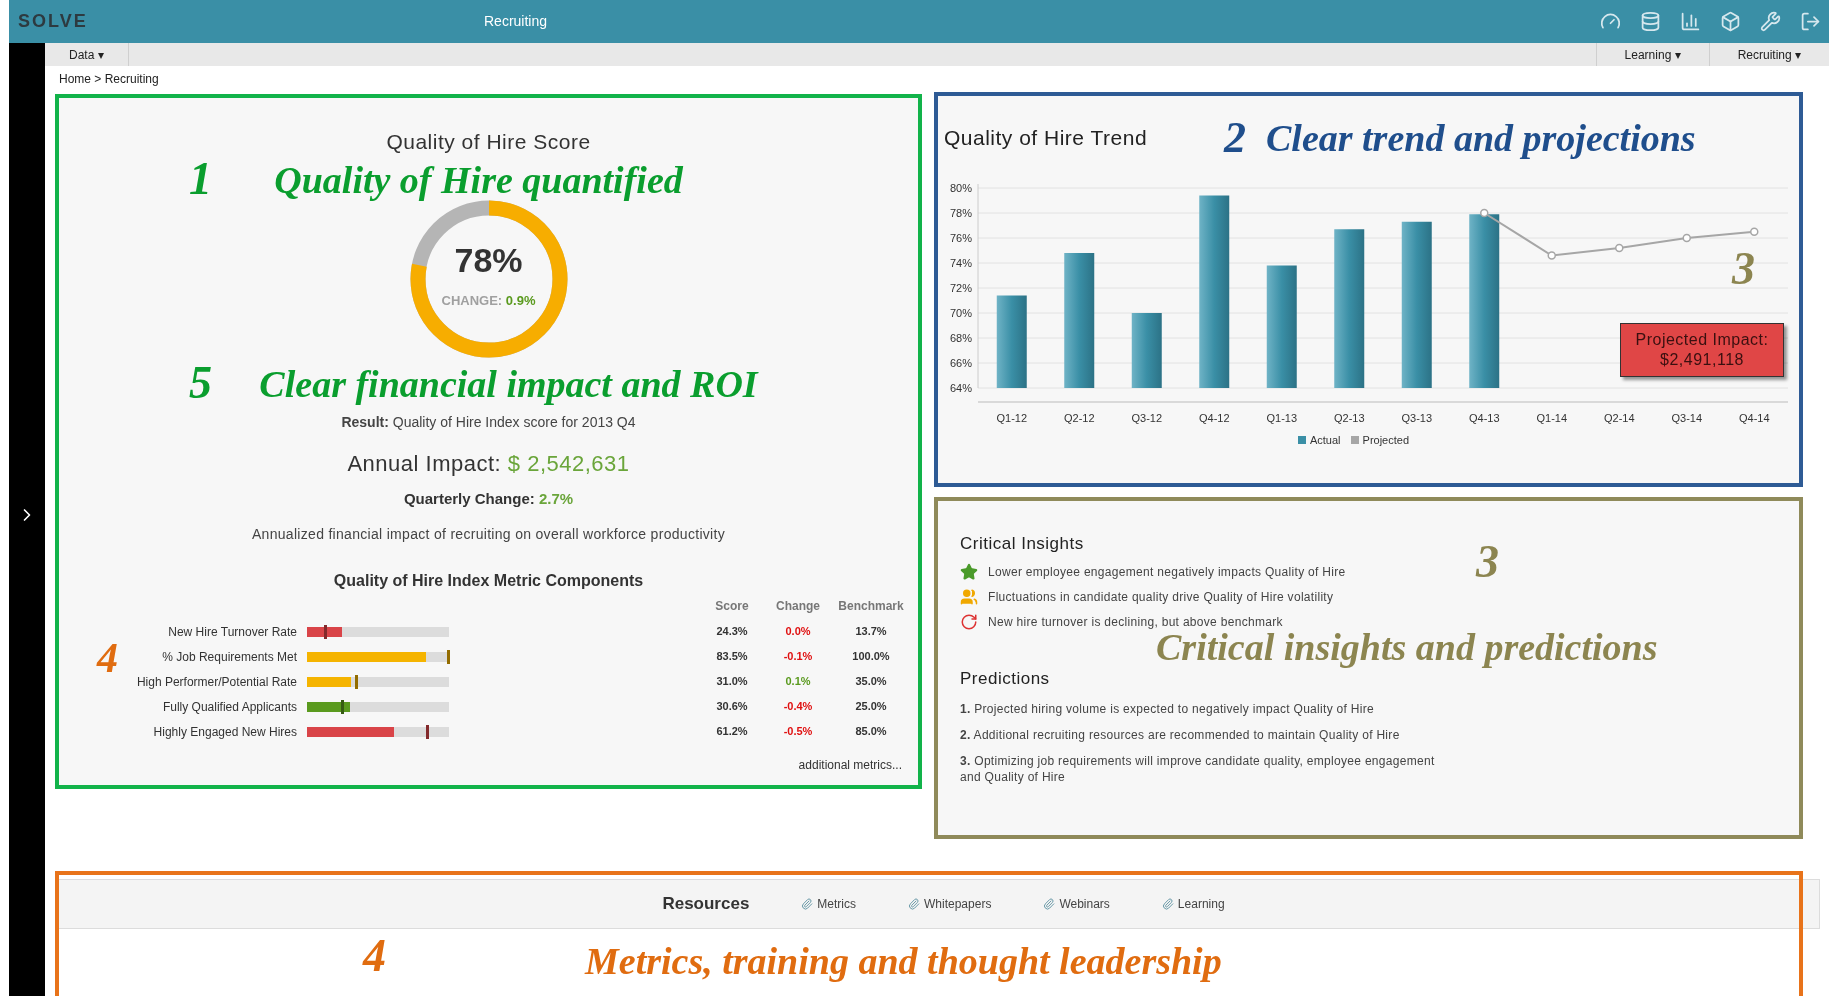  I want to click on y-axis-label: 74%, so click(960, 263).